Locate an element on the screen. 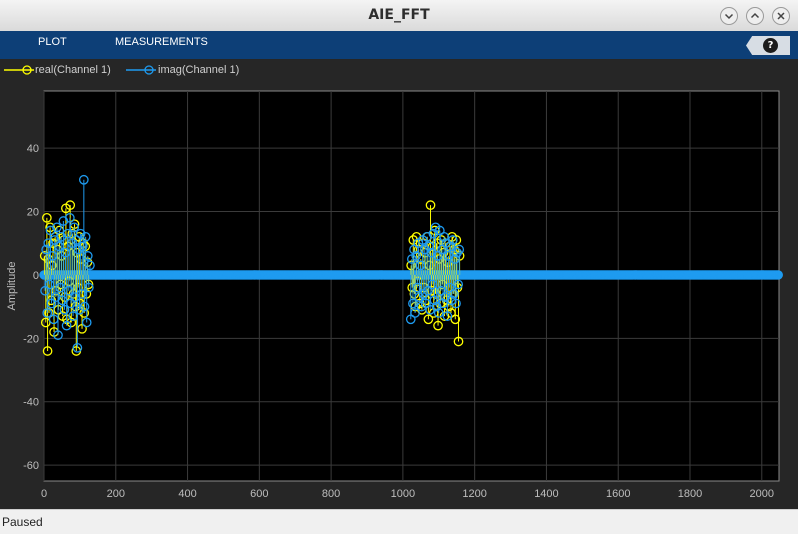 The height and width of the screenshot is (534, 798). y-tick-label: -20 is located at coordinates (31, 339).